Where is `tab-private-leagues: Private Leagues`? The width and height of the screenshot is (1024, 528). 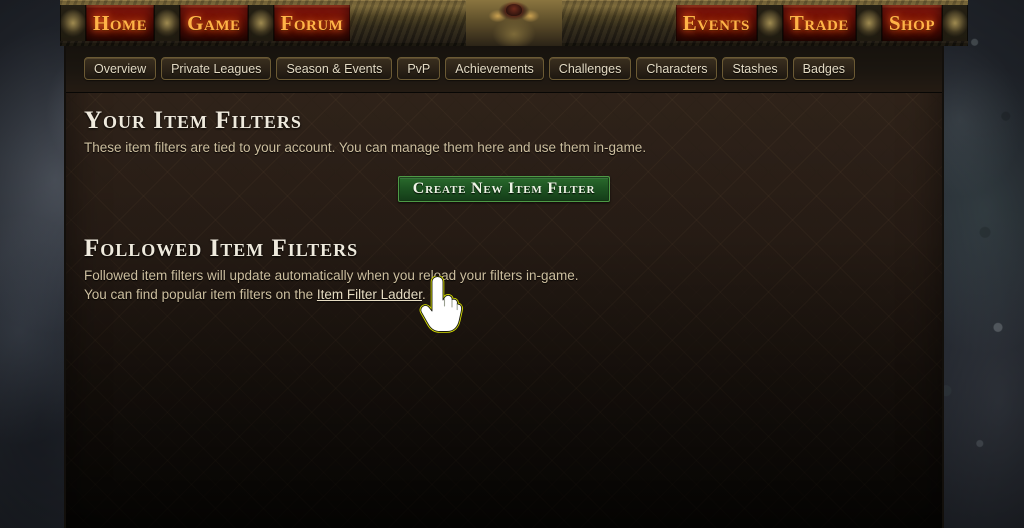 tab-private-leagues: Private Leagues is located at coordinates (216, 68).